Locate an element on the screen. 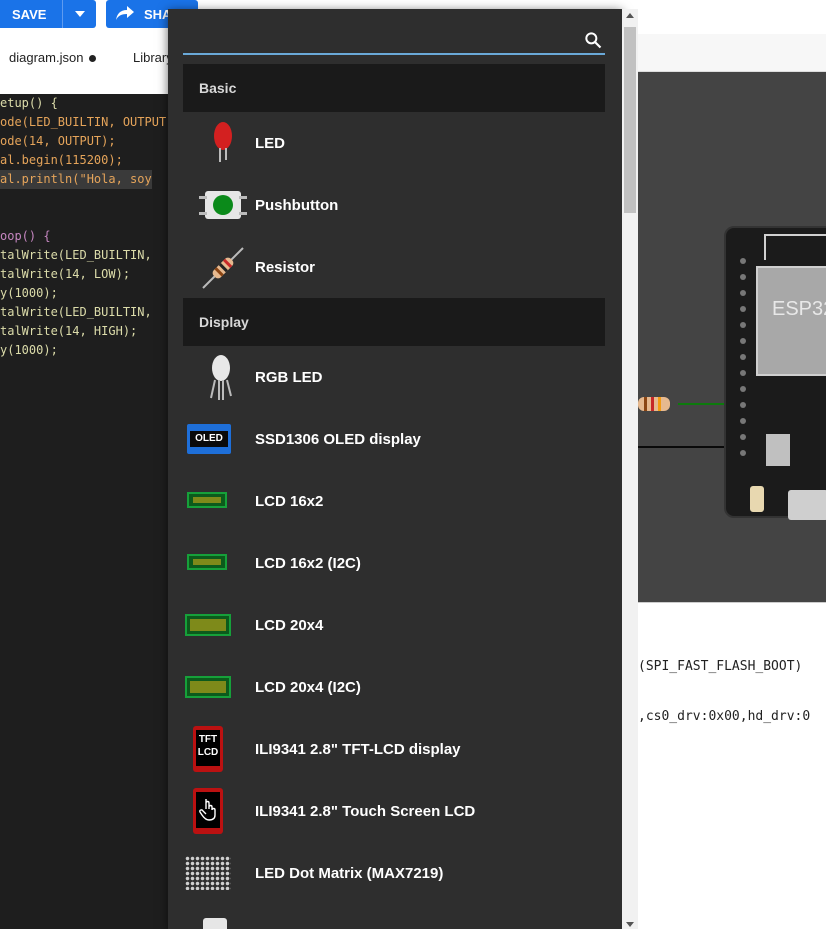 This screenshot has width=826, height=929. code-line: ode(LED_BUILTIN, OUTPUT); is located at coordinates (90, 122).